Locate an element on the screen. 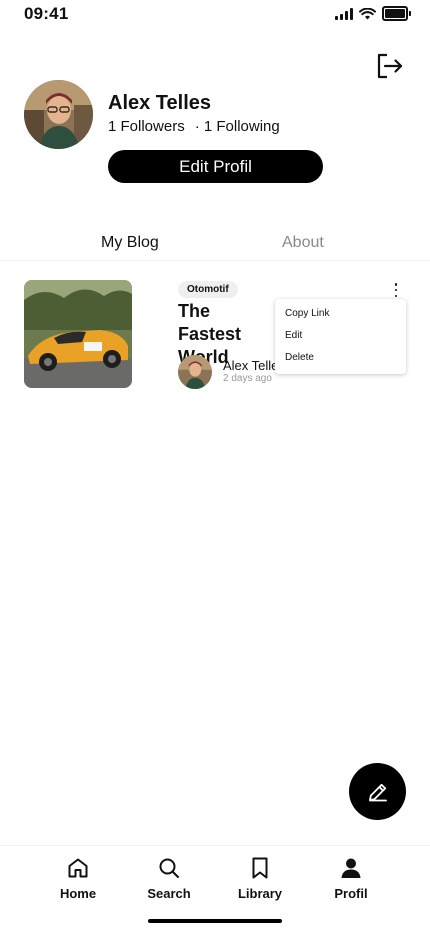 This screenshot has width=430, height=933. more-options-icon is located at coordinates (396, 290).